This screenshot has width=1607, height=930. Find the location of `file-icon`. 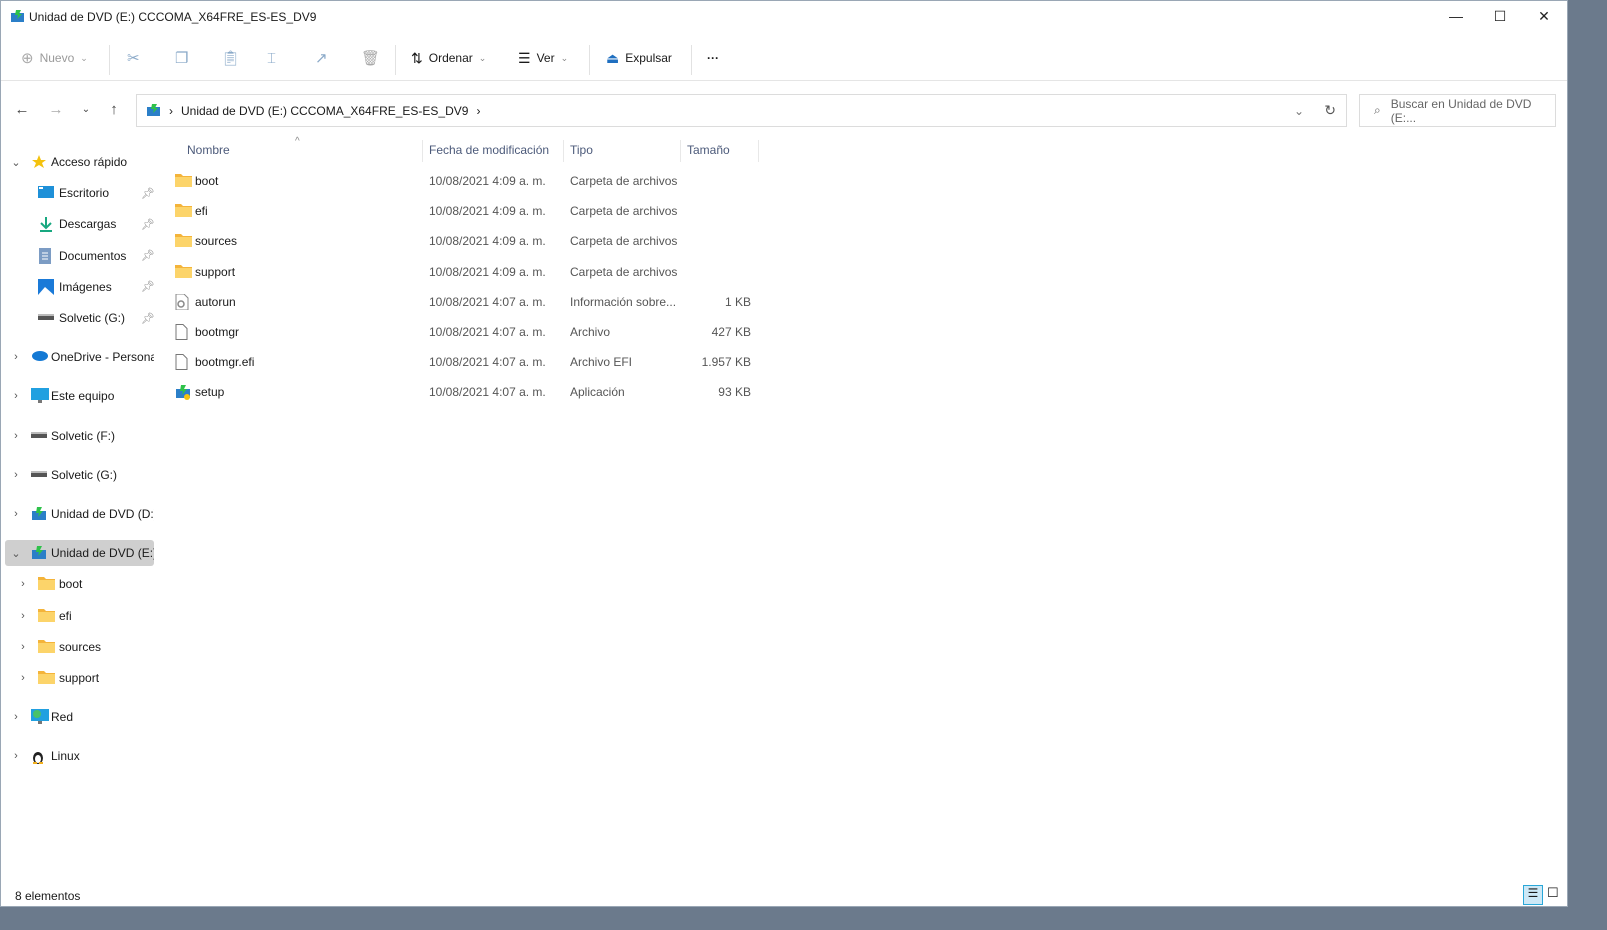

file-icon is located at coordinates (181, 363).